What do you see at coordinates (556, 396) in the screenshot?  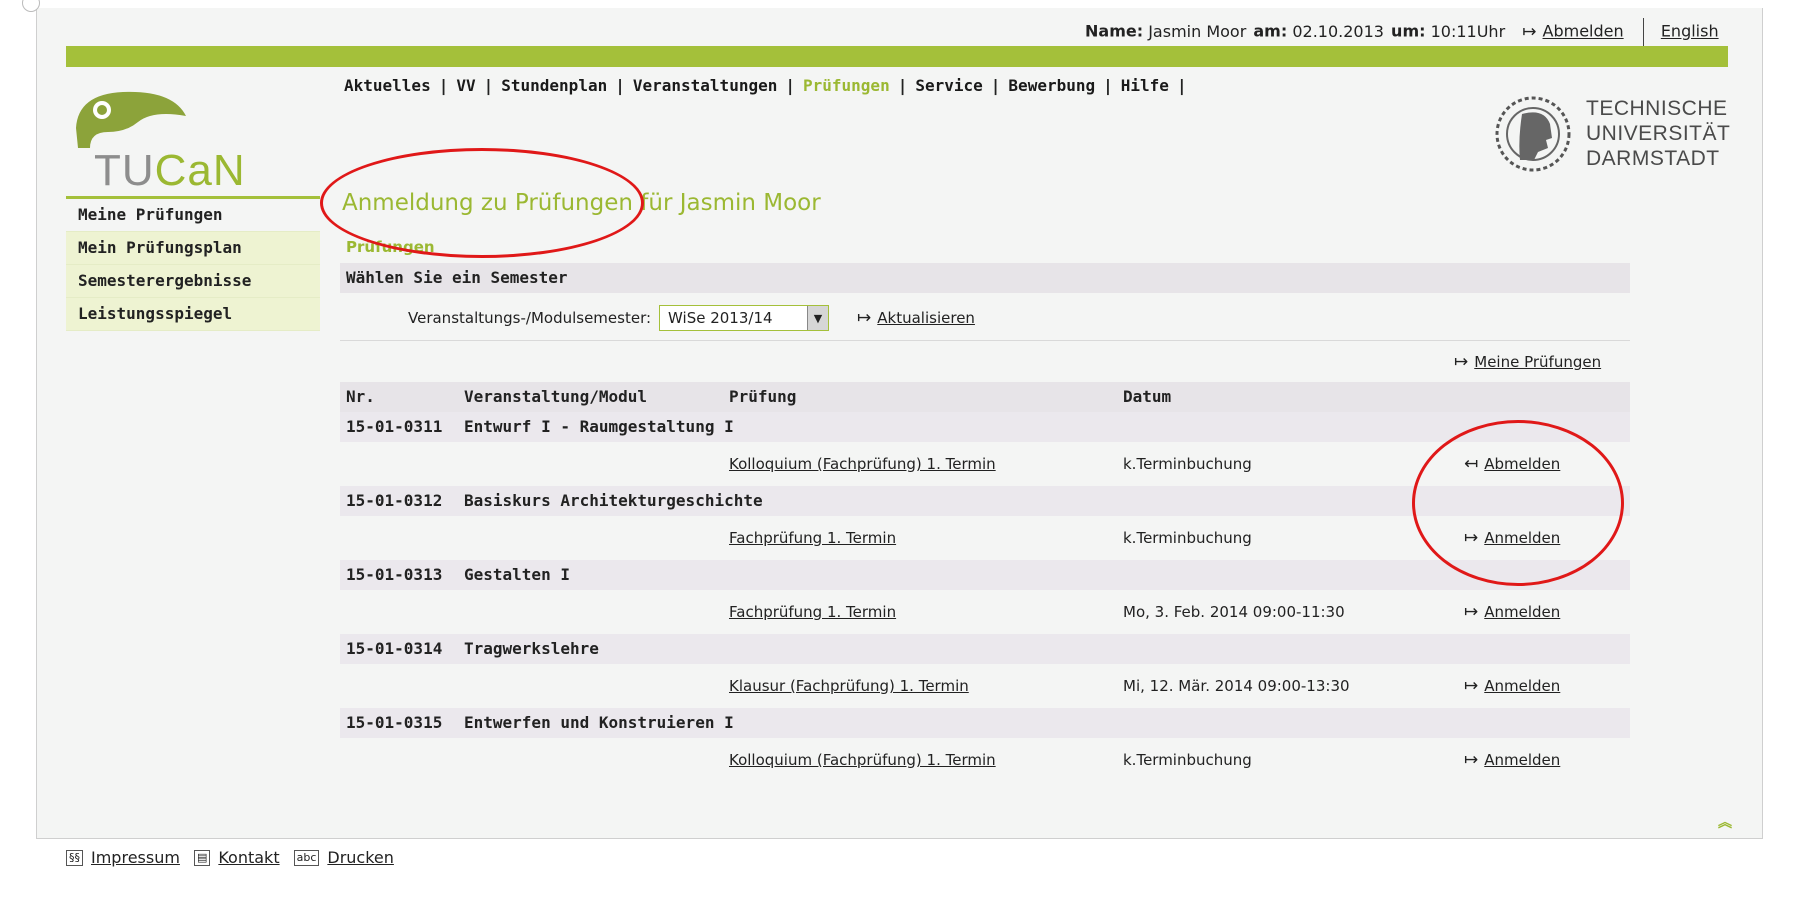 I see `column-header-module: Veranstaltung/Modul` at bounding box center [556, 396].